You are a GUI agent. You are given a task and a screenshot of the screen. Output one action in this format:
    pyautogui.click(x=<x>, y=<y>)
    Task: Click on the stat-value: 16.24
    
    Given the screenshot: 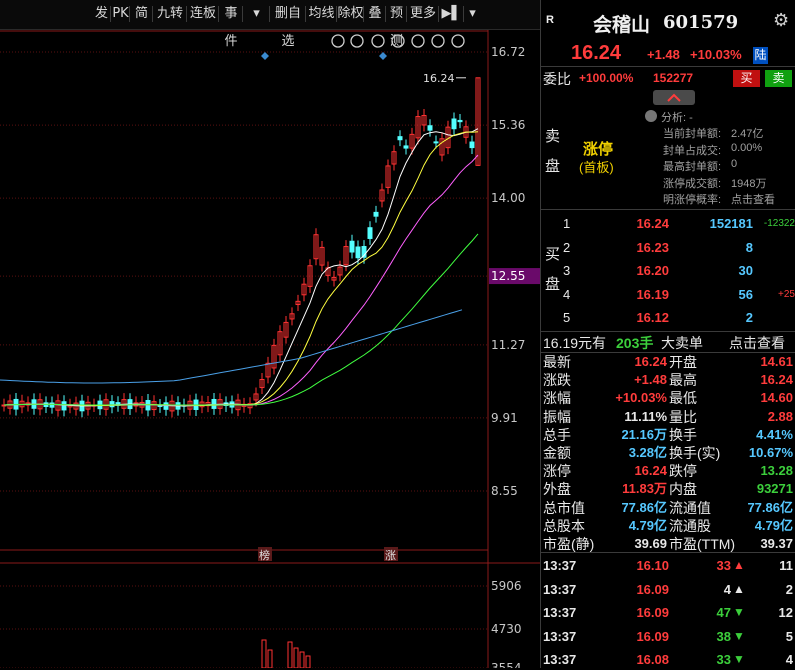 What is the action you would take?
    pyautogui.click(x=776, y=380)
    